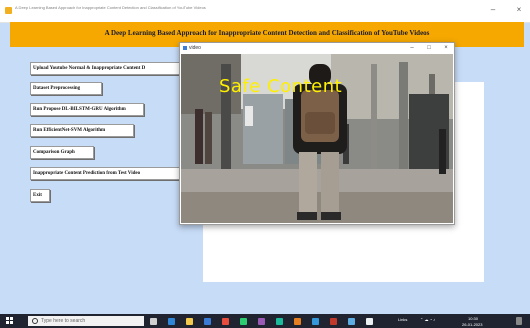  What do you see at coordinates (82, 130) in the screenshot?
I see `run-efficientnet-svm-button: Run EfficientNet-SVM Algorithm` at bounding box center [82, 130].